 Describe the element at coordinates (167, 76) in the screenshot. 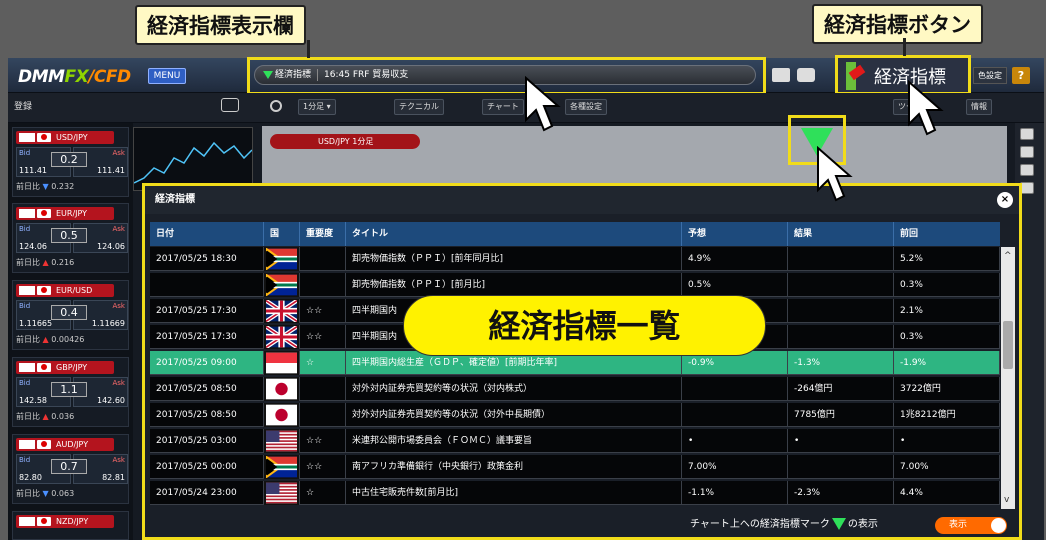

I see `menu-button: MENU` at that location.